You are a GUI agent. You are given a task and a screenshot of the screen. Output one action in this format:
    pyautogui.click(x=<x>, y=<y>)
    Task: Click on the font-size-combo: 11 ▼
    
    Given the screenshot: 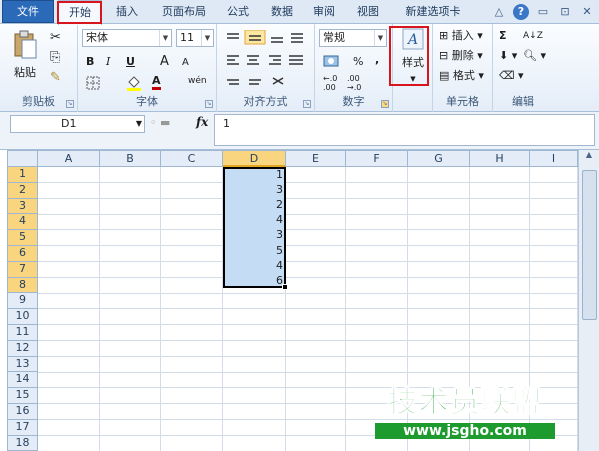 What is the action you would take?
    pyautogui.click(x=195, y=38)
    